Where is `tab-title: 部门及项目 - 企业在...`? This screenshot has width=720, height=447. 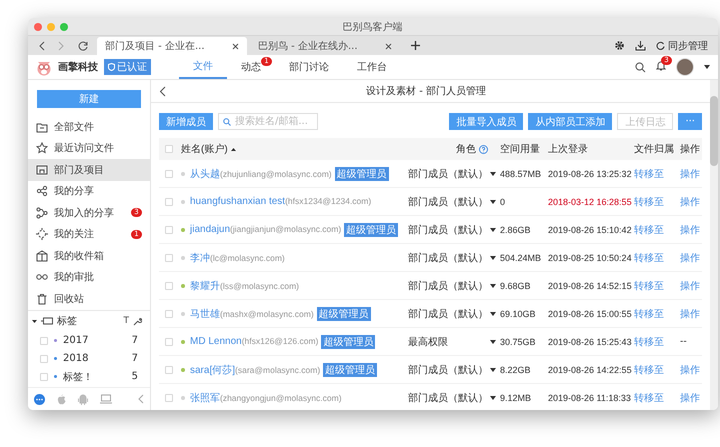 tab-title: 部门及项目 - 企业在... is located at coordinates (155, 46).